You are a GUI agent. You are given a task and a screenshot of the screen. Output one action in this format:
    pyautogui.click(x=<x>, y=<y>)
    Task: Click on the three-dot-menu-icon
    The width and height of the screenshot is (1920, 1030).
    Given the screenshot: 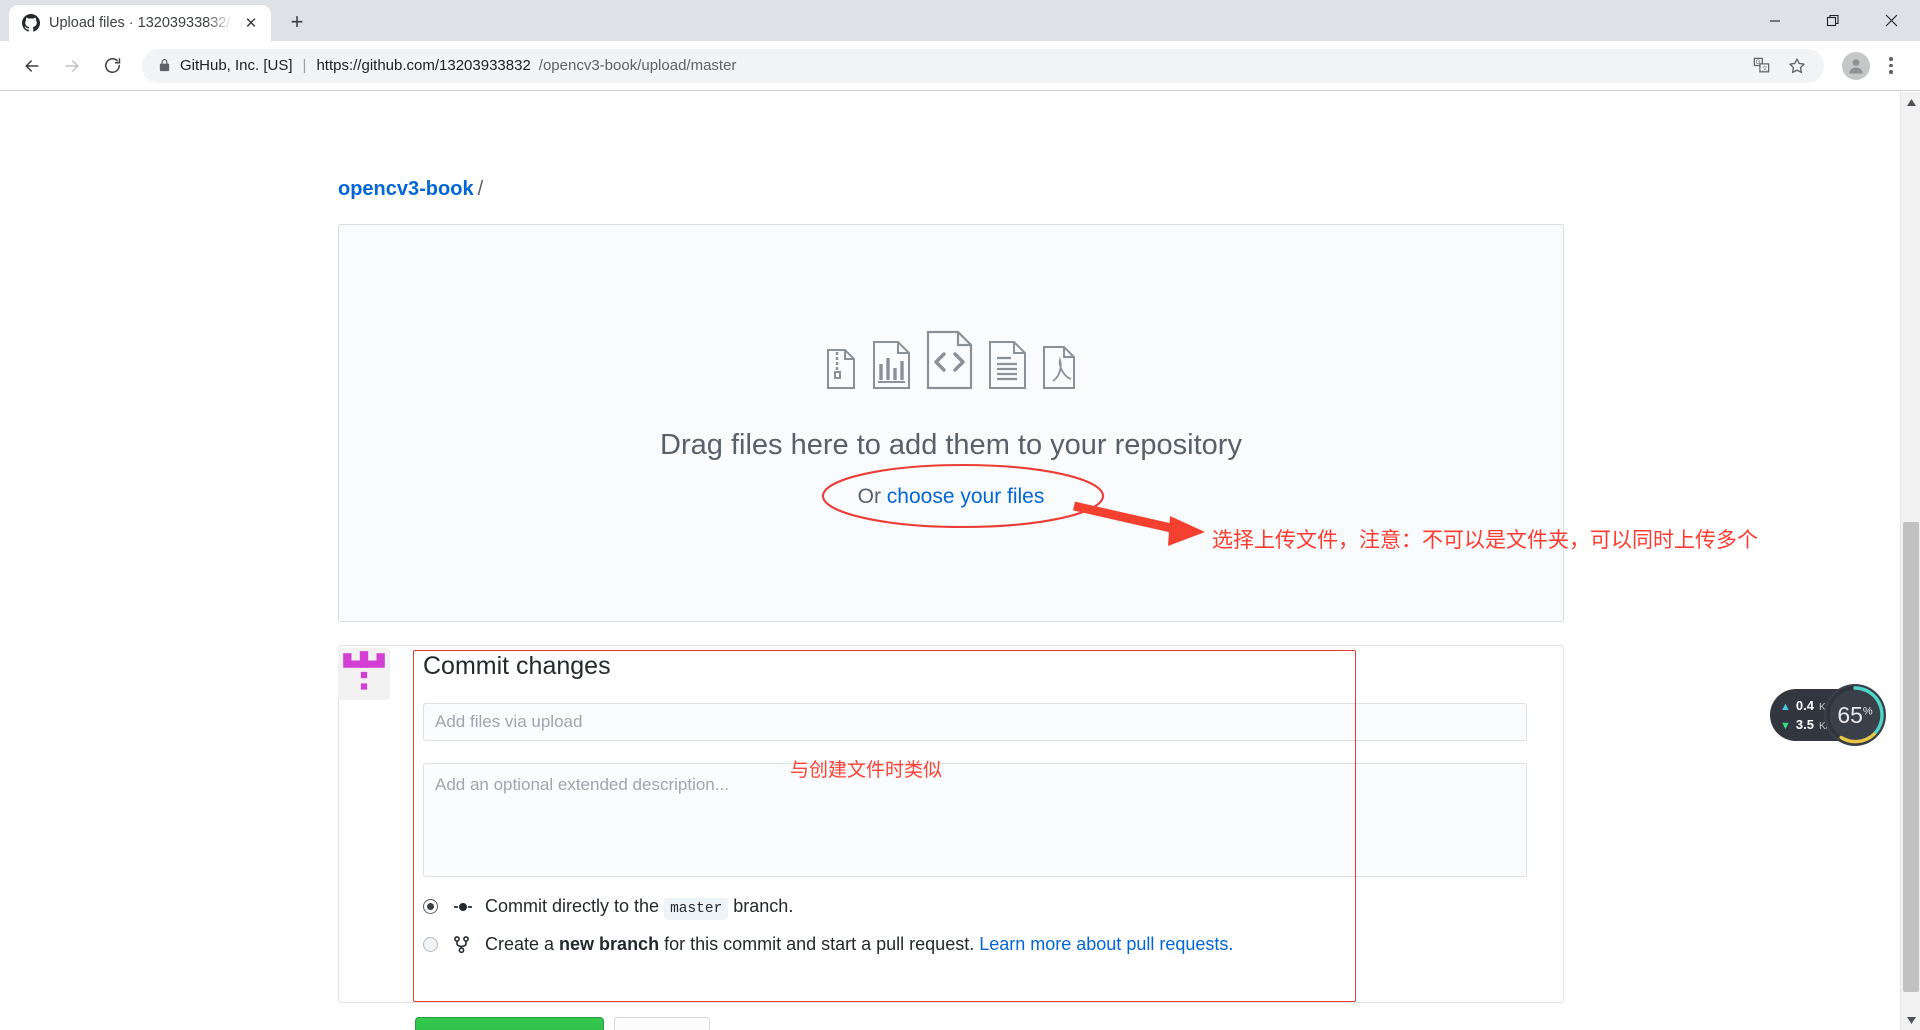 What is the action you would take?
    pyautogui.click(x=1891, y=66)
    